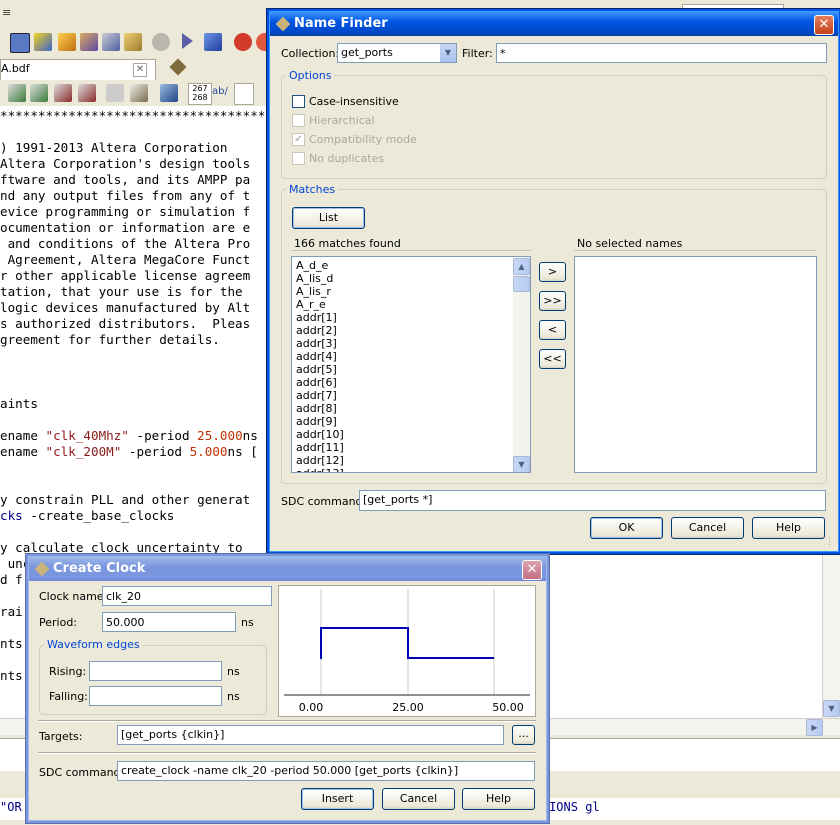  What do you see at coordinates (310, 735) in the screenshot?
I see `targets-field: [get_ports {clkin}]` at bounding box center [310, 735].